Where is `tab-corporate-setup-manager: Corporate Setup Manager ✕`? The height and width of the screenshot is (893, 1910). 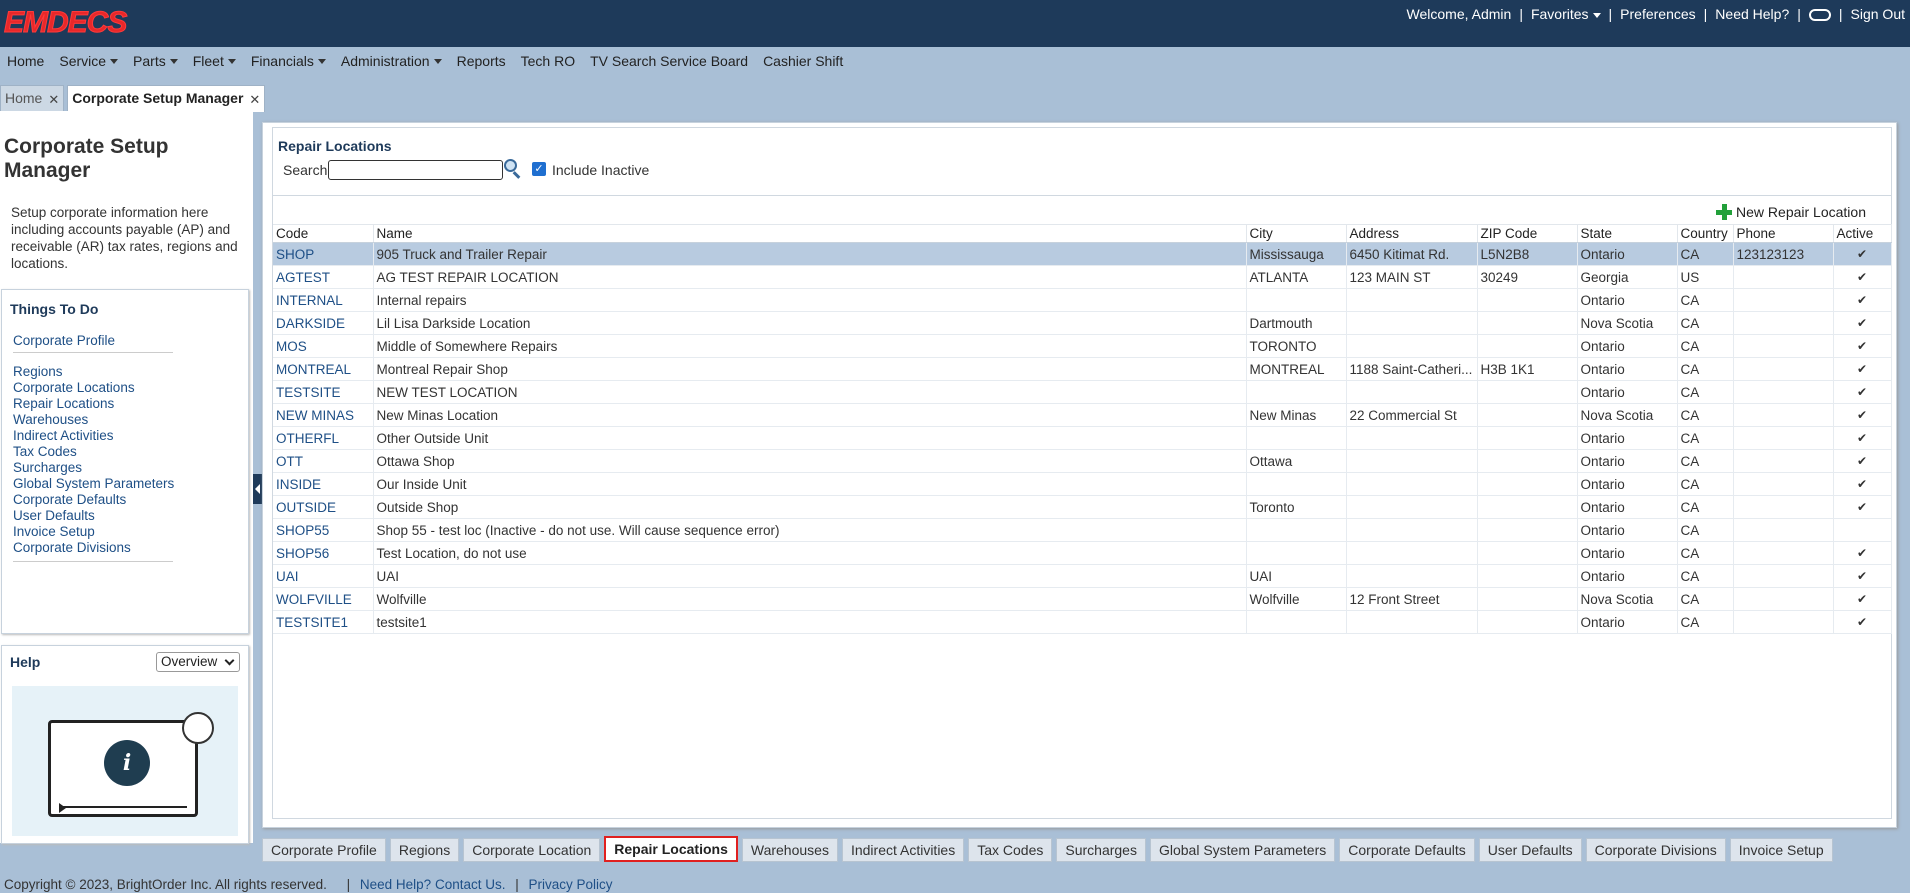
tab-corporate-setup-manager: Corporate Setup Manager ✕ is located at coordinates (166, 98).